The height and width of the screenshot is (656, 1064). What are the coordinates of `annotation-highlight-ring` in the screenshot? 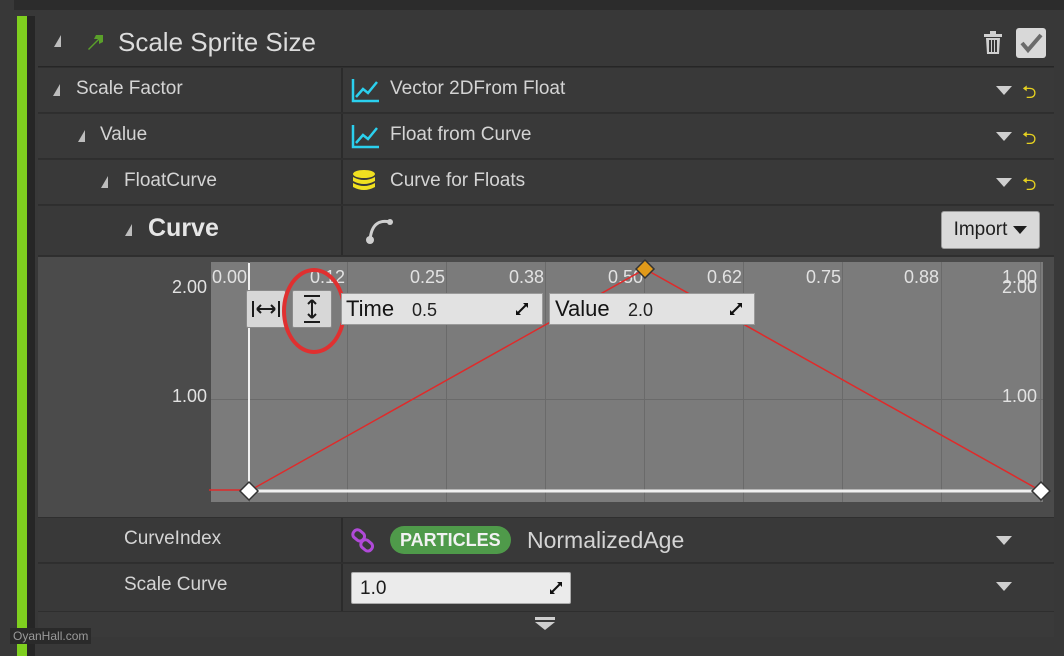 It's located at (314, 311).